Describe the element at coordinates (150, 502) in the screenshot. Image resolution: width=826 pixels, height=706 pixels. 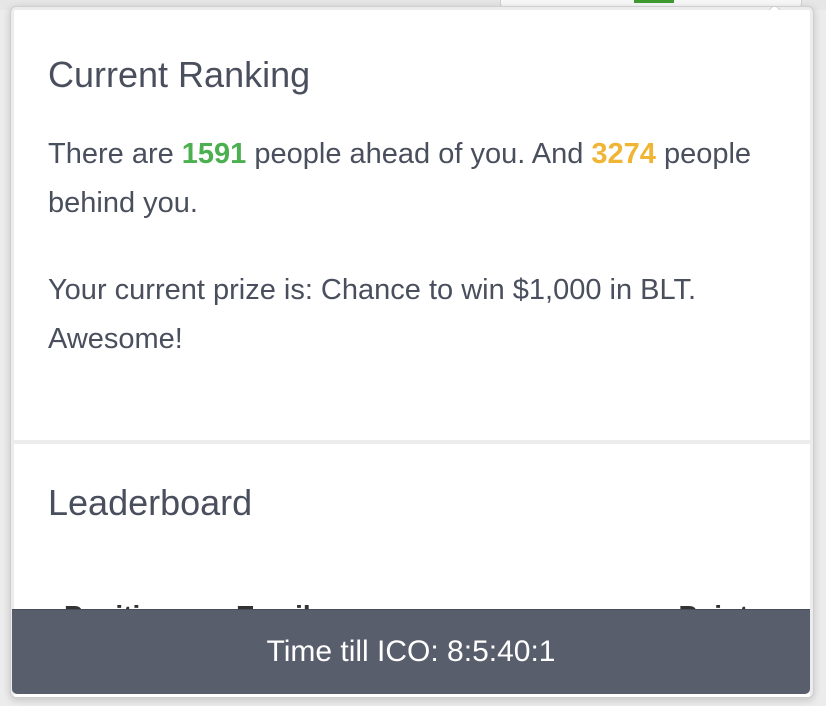
I see `leaderboard-title: Leaderboard` at that location.